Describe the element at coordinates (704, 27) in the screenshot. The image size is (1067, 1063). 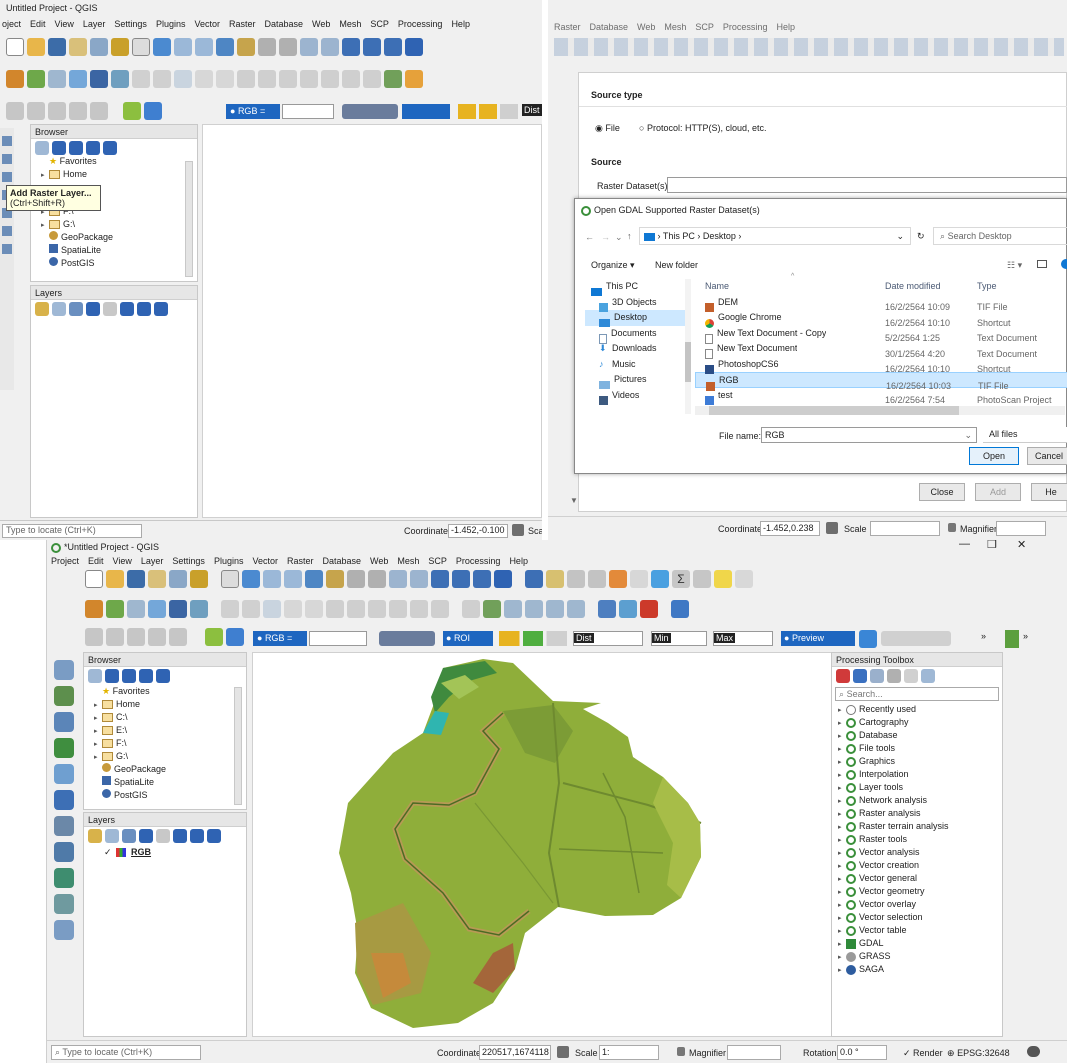
I see `menu-scp: SCP` at that location.